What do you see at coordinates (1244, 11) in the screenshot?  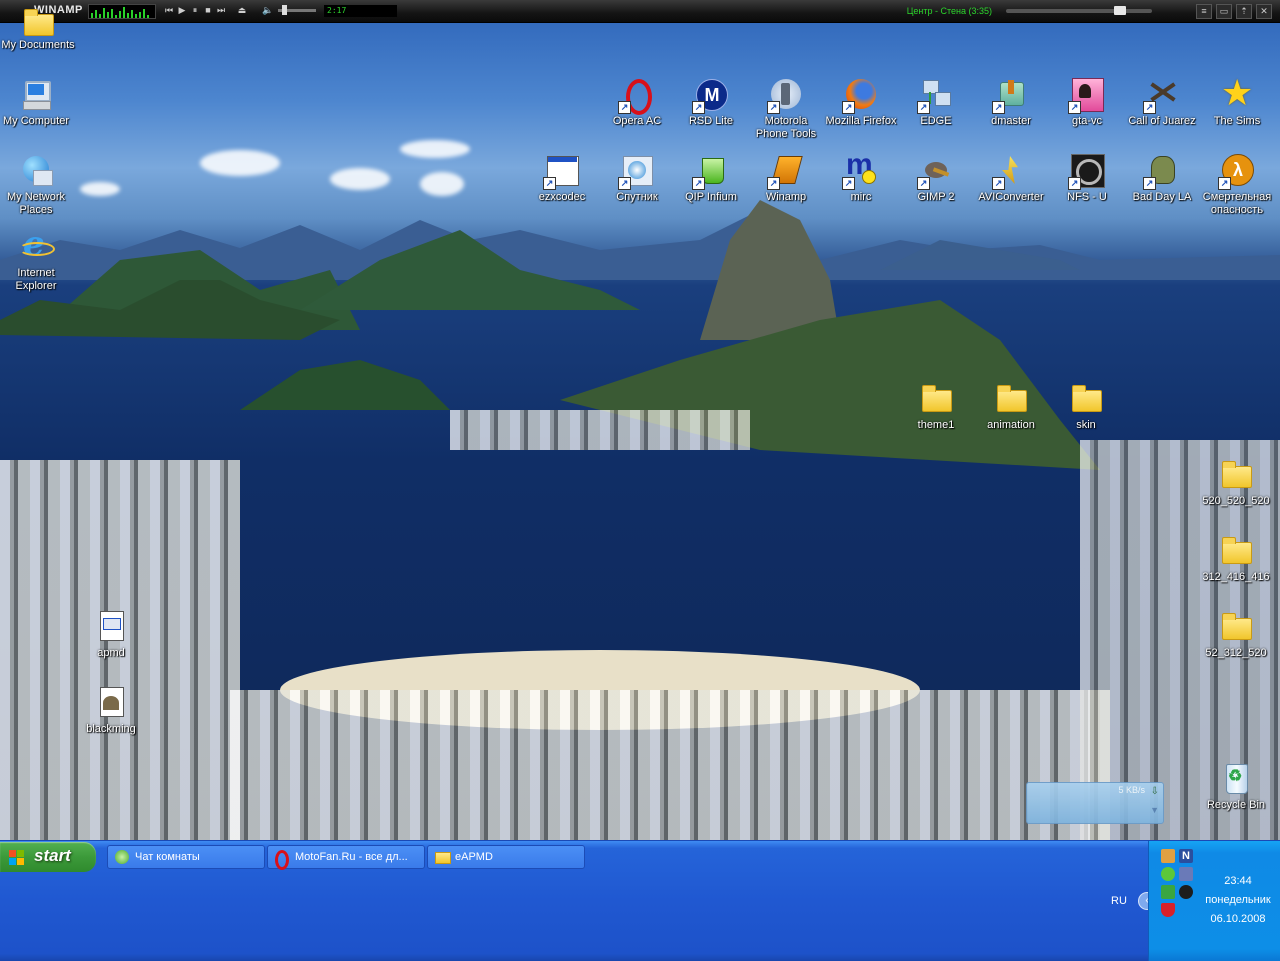 I see `shade-icon: ⇡` at bounding box center [1244, 11].